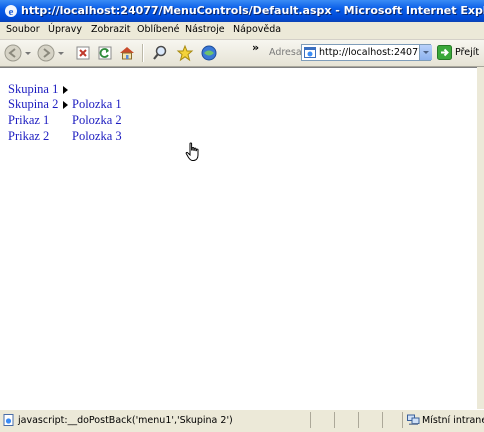 The image size is (484, 432). Describe the element at coordinates (8, 420) in the screenshot. I see `page-status-icon` at that location.